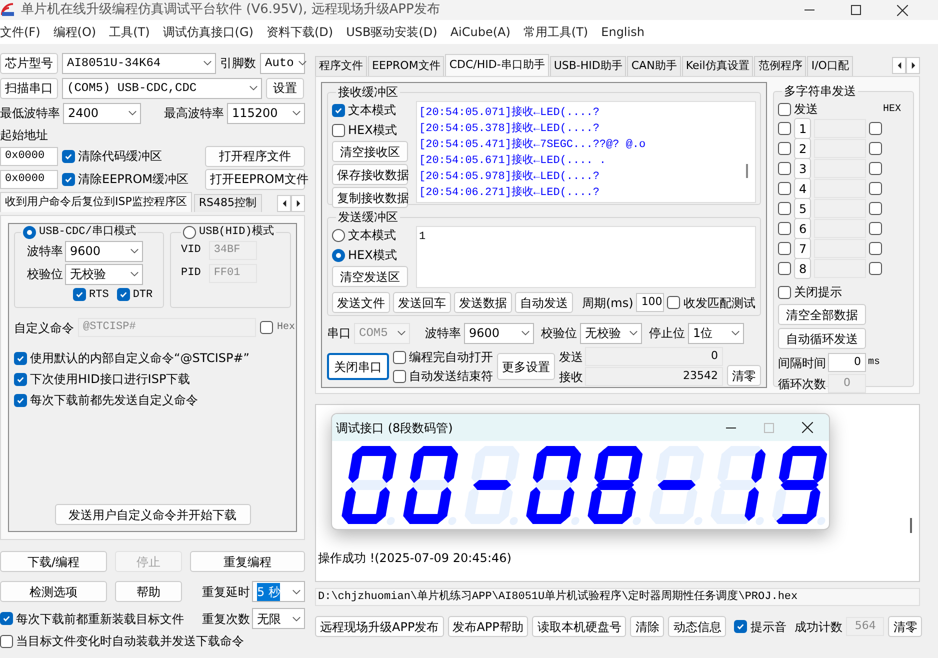 Image resolution: width=938 pixels, height=658 pixels. I want to click on button: 复制接收数据, so click(370, 197).